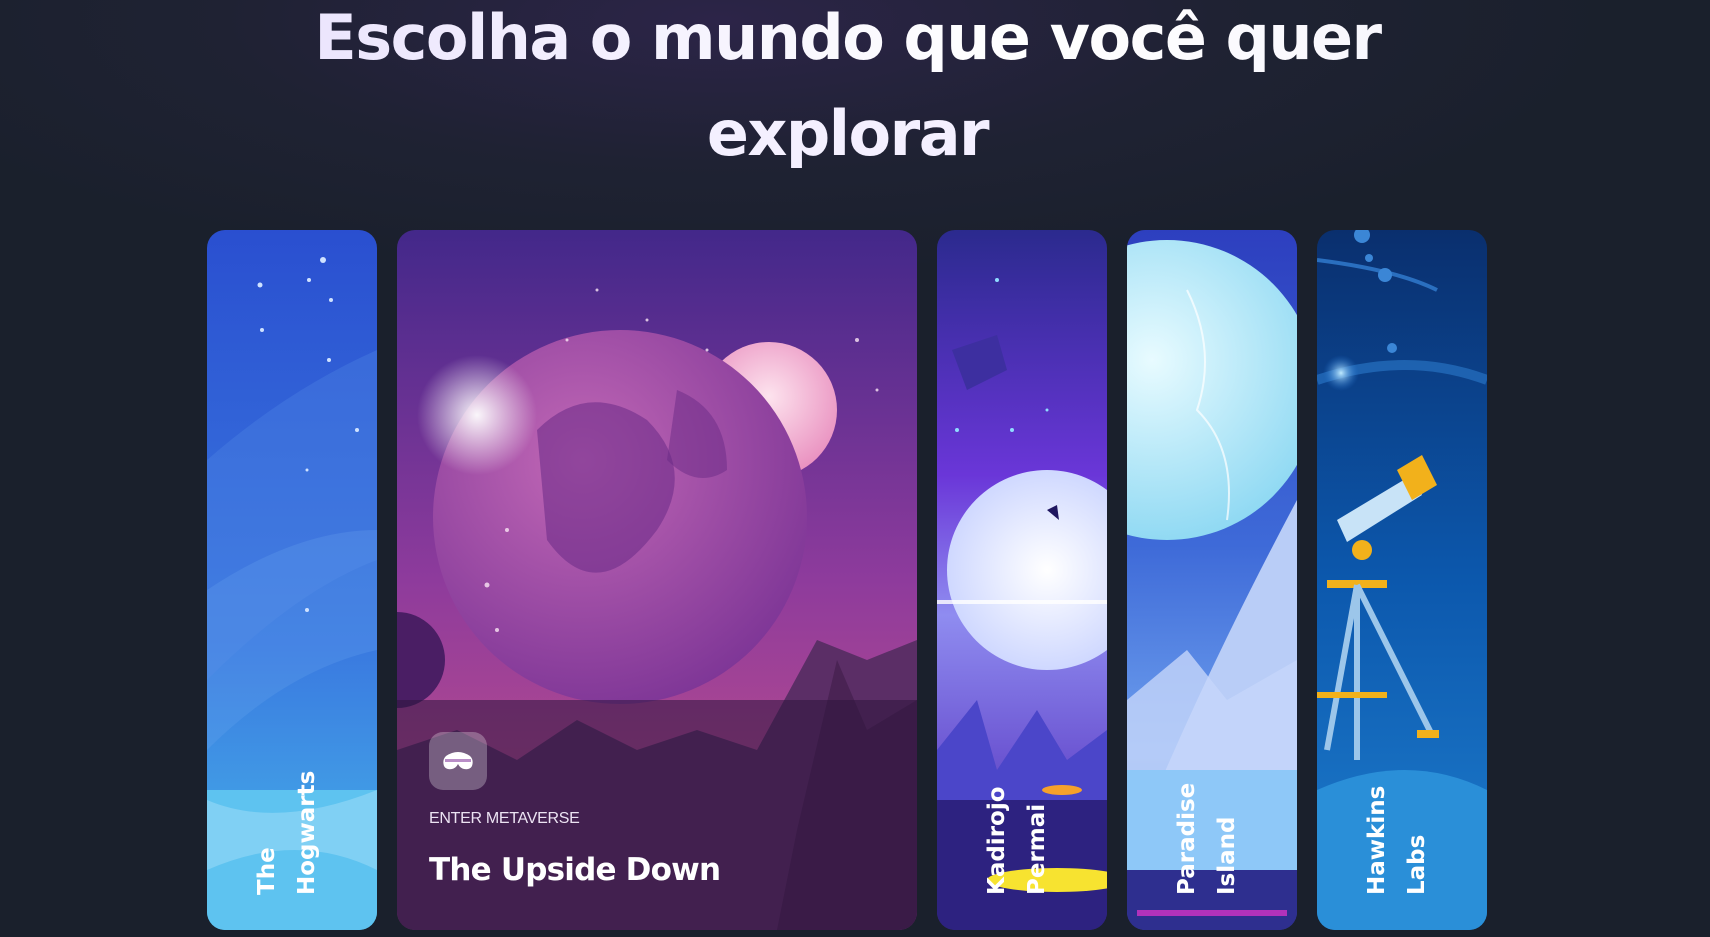 This screenshot has height=937, width=1710. I want to click on world-label-line-2: Labs, so click(1417, 864).